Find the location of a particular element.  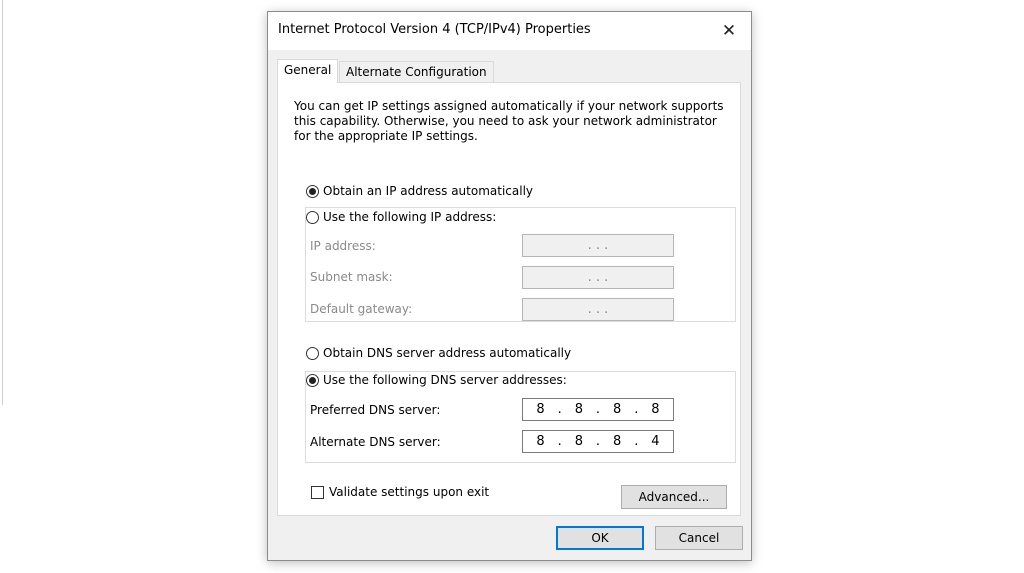

preferred-dns-field: 8 . 8 . 8 . 8 is located at coordinates (598, 409).